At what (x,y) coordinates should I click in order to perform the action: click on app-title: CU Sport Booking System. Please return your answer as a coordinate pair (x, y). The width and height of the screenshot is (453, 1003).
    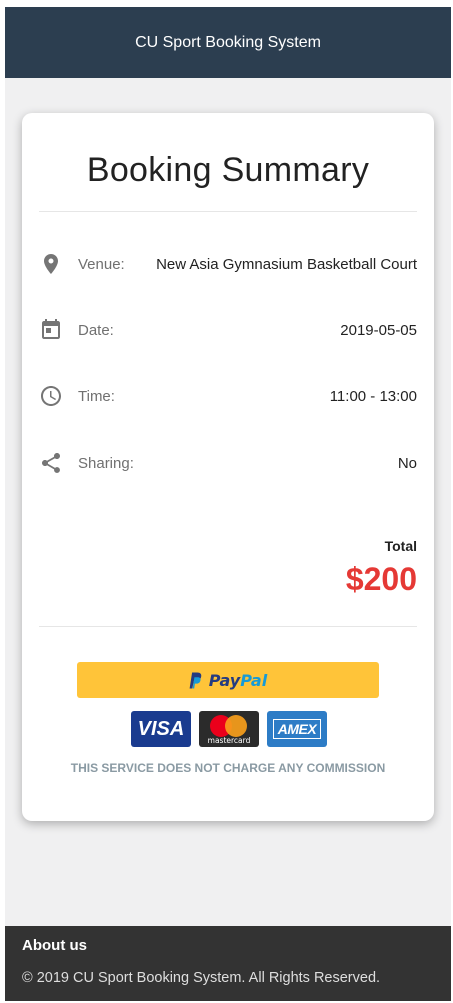
    Looking at the image, I should click on (228, 42).